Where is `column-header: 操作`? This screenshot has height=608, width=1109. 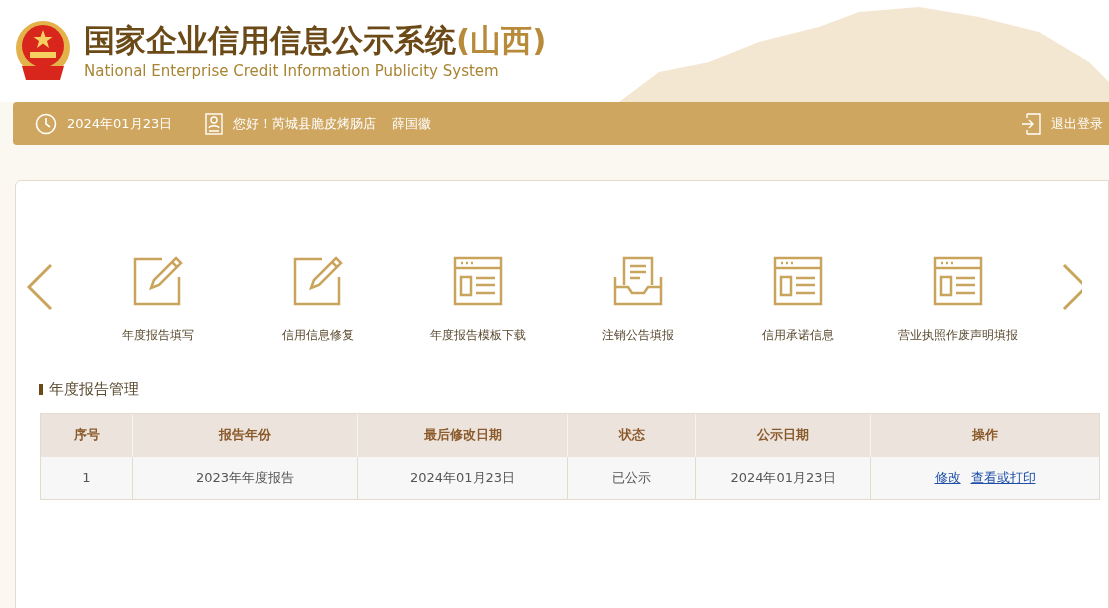
column-header: 操作 is located at coordinates (985, 435).